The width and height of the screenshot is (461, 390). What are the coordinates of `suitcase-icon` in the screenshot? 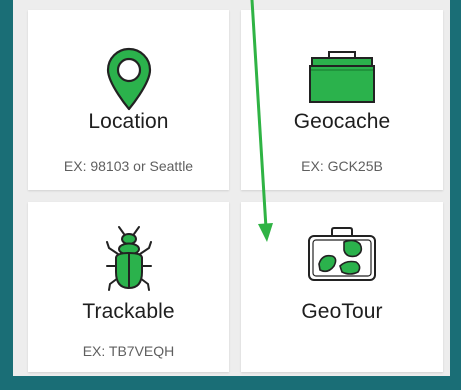 It's located at (342, 258).